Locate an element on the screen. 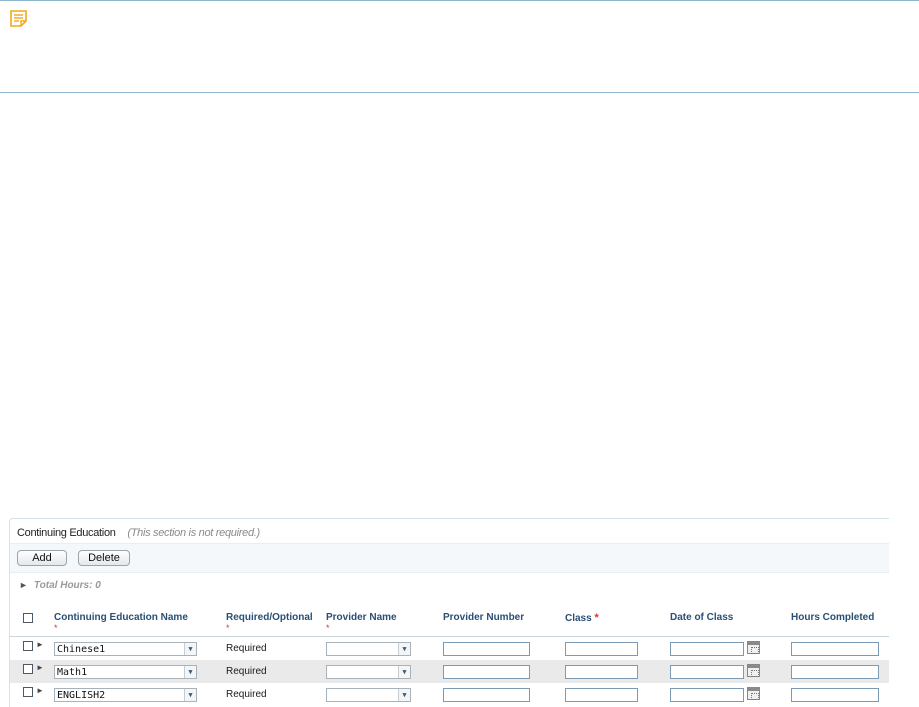 The height and width of the screenshot is (707, 919). column-header-class-label: Class is located at coordinates (578, 618).